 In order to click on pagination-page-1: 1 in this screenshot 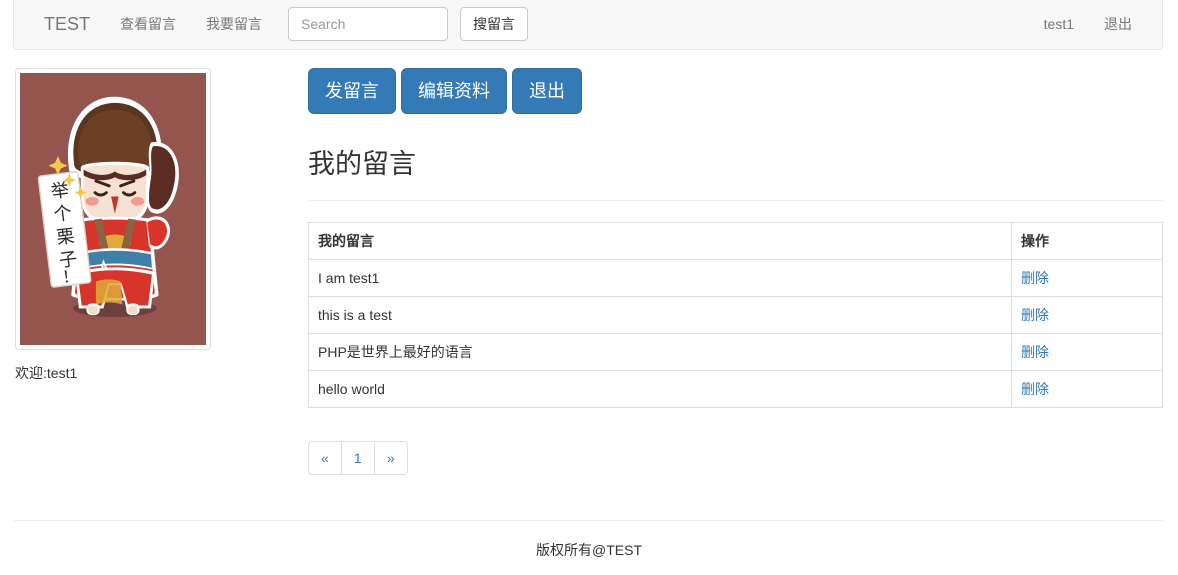, I will do `click(358, 457)`.